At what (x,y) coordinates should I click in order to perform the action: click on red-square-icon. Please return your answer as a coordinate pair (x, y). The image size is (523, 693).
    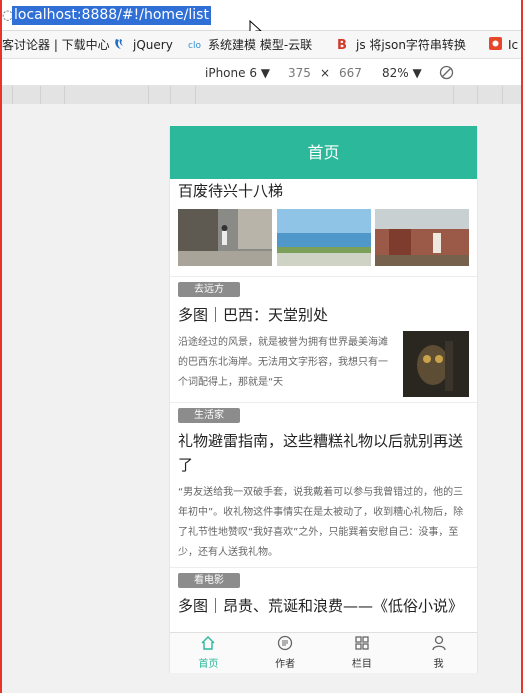
    Looking at the image, I should click on (495, 43).